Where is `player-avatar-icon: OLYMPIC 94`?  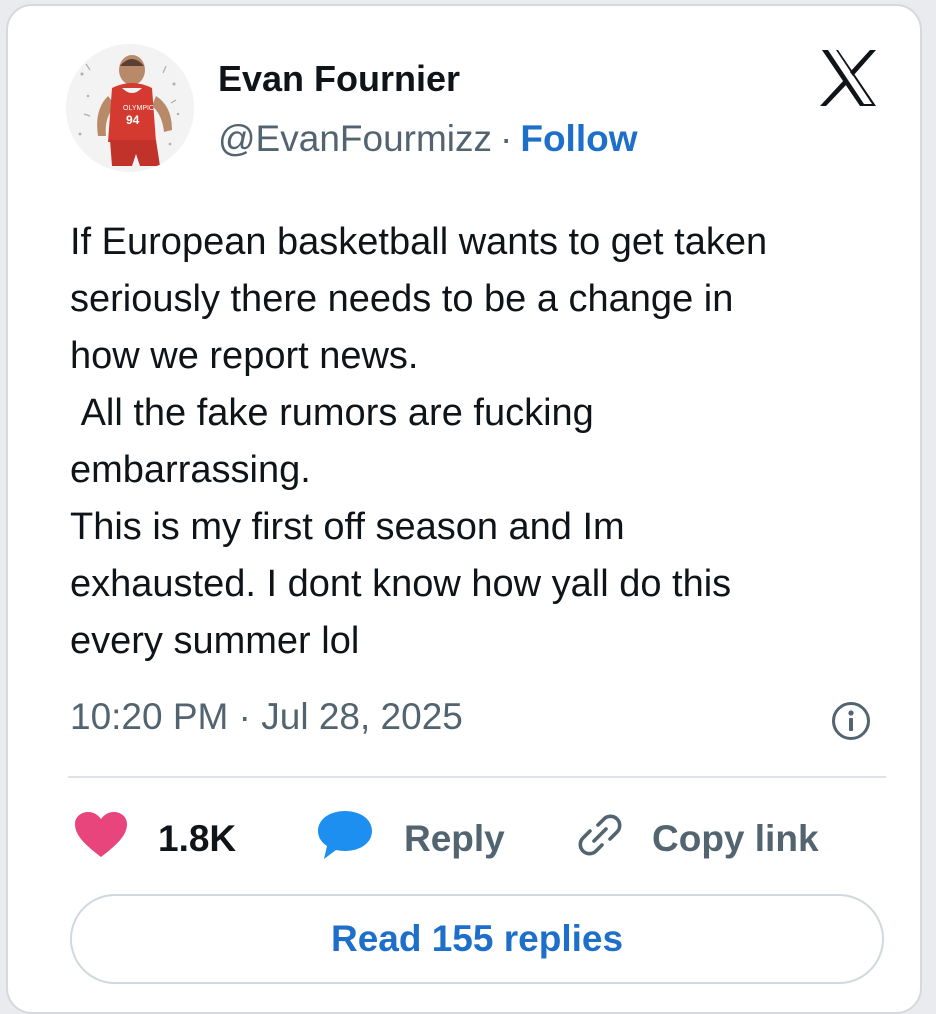
player-avatar-icon: OLYMPIC 94 is located at coordinates (130, 108).